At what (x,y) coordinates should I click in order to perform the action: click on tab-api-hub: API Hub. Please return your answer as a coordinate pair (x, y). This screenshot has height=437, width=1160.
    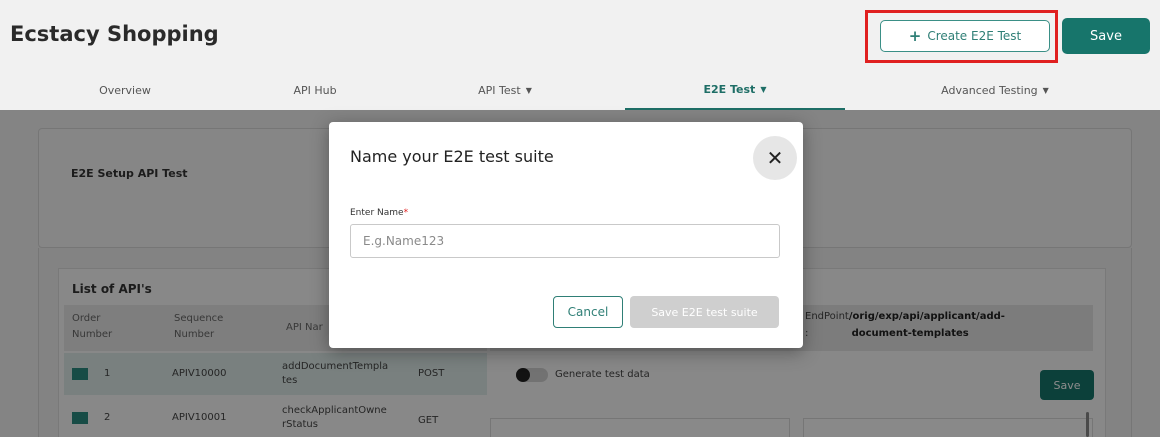
    Looking at the image, I should click on (315, 90).